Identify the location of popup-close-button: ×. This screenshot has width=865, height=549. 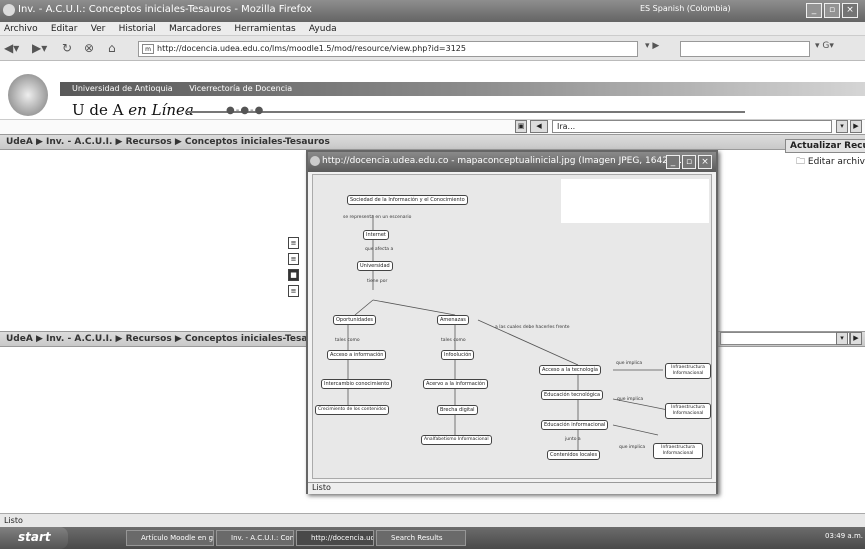
(705, 162).